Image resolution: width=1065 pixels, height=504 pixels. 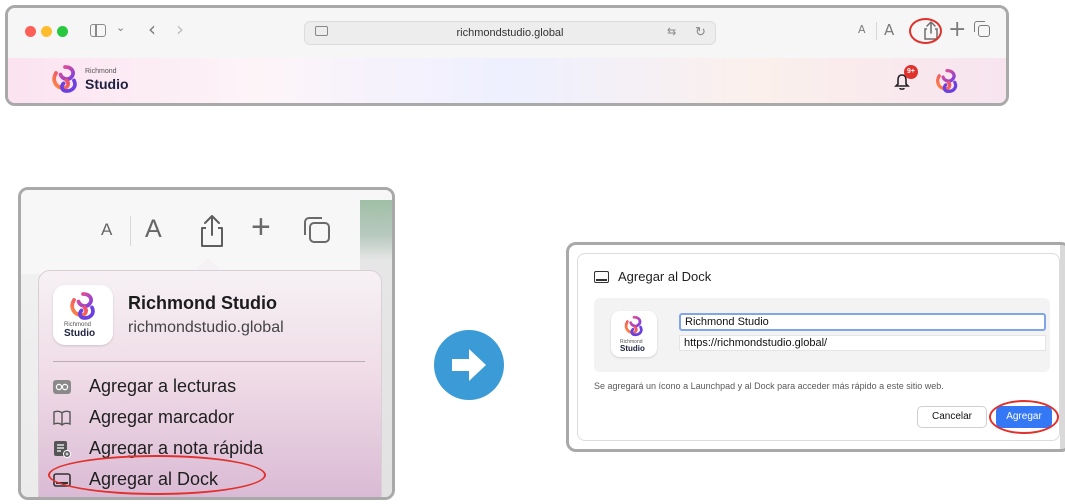 I want to click on forward-icon: ›, so click(x=180, y=29).